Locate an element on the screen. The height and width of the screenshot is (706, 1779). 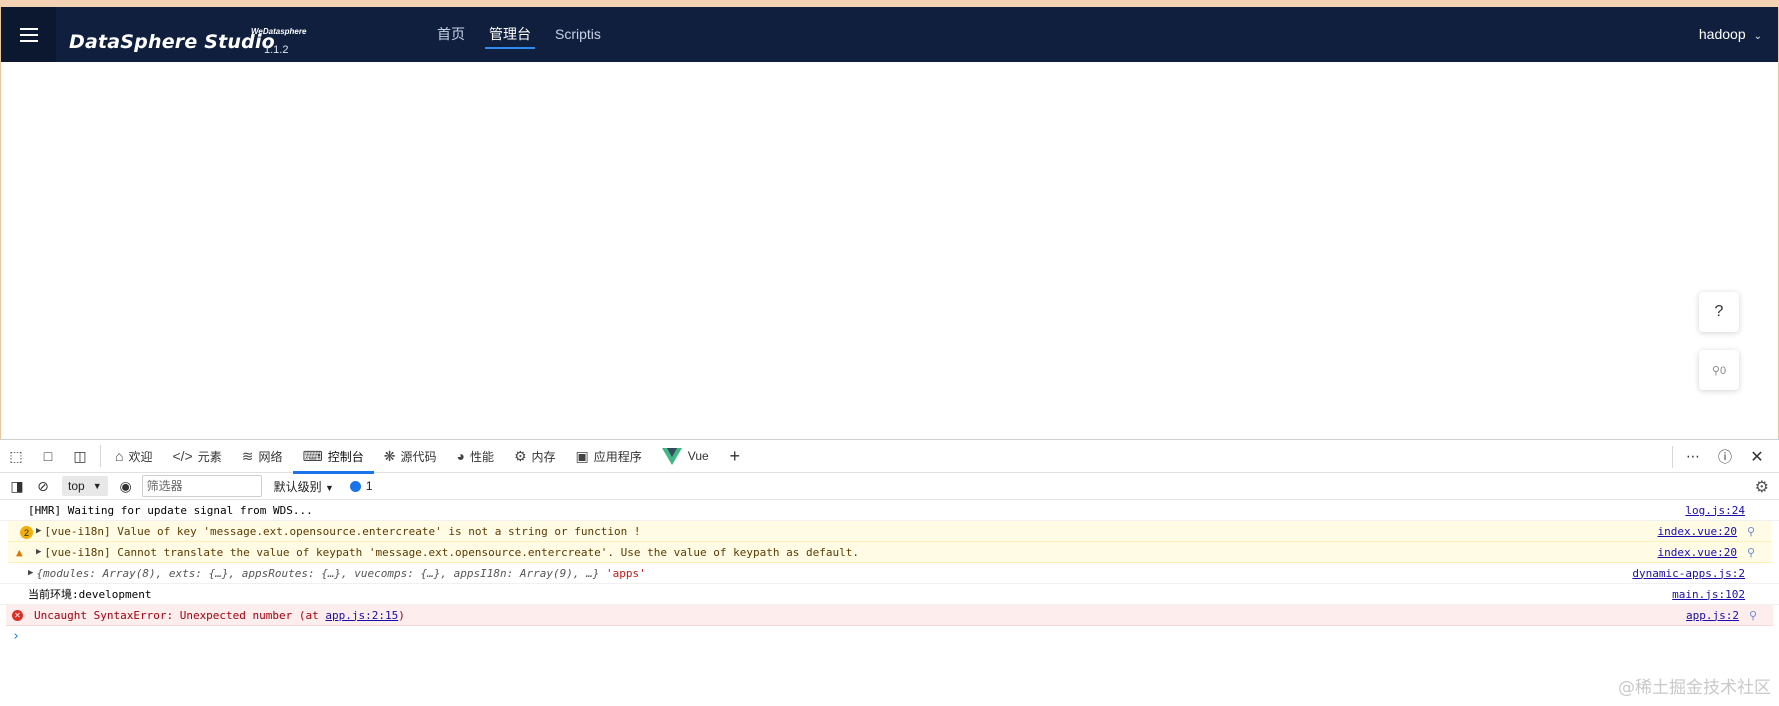
error-icon: ✕ is located at coordinates (17, 615).